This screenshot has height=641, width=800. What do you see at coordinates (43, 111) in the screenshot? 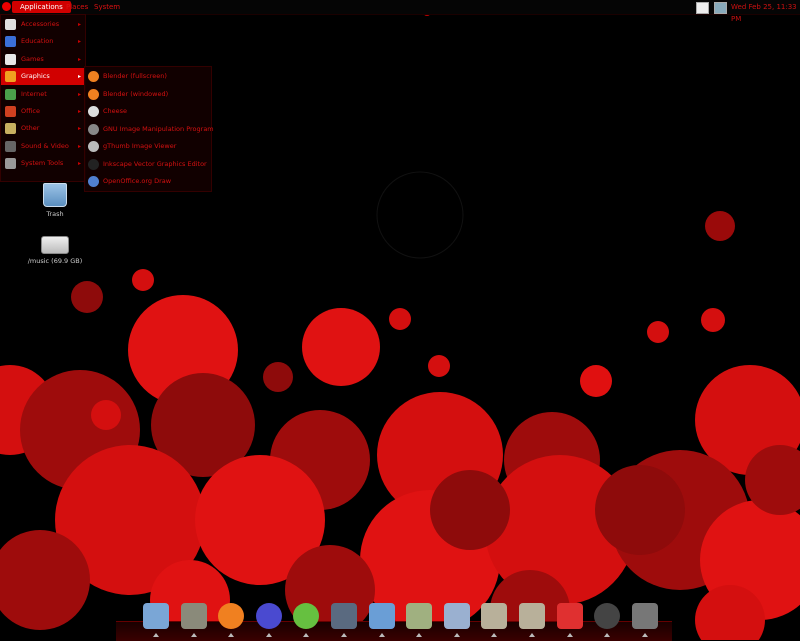
I see `apps-menu-item-office: Office ▸` at bounding box center [43, 111].